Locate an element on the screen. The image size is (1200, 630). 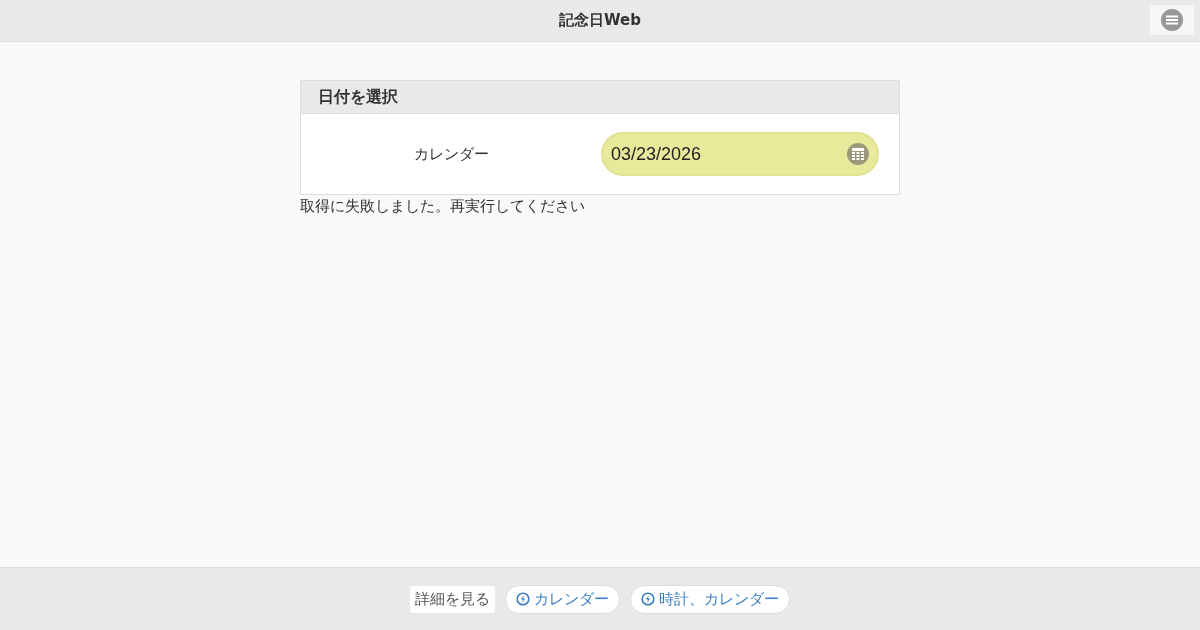
footer-link: 時計、カレンダー is located at coordinates (710, 599).